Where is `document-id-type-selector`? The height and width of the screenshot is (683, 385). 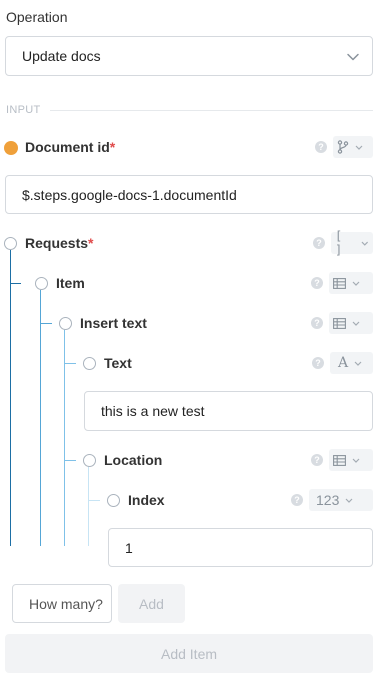 document-id-type-selector is located at coordinates (353, 147).